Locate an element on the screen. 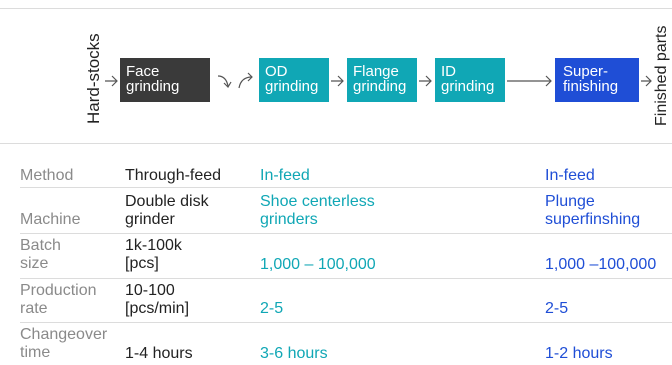 The image size is (672, 365). row-label-method: Method is located at coordinates (46, 176).